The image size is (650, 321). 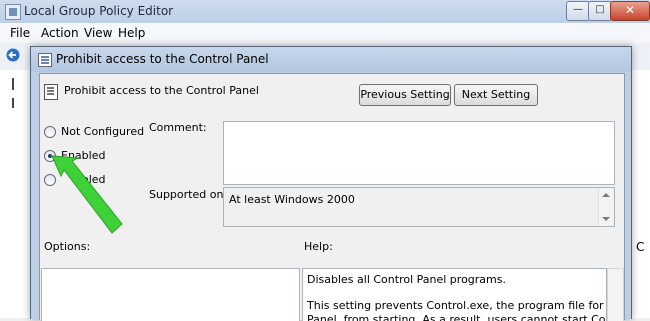 I want to click on menu-view: View, so click(x=98, y=33).